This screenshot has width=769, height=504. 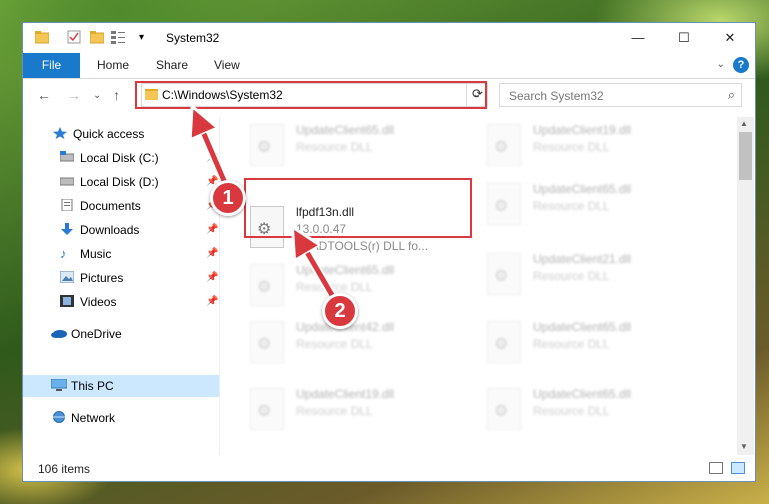 I want to click on file-version: 13.0.0.47, so click(x=321, y=229).